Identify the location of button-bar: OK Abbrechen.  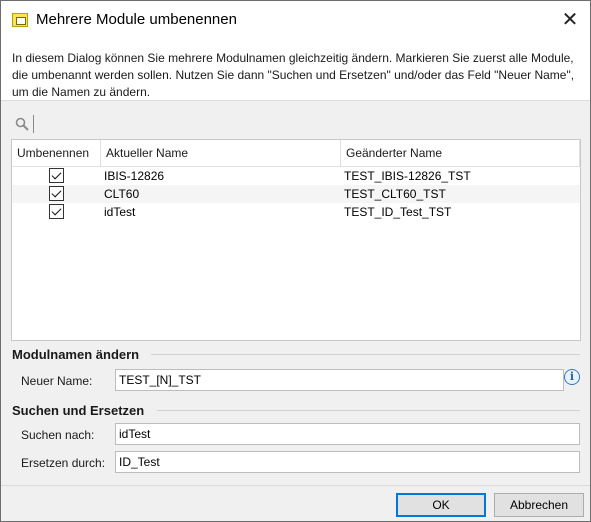
(295, 503).